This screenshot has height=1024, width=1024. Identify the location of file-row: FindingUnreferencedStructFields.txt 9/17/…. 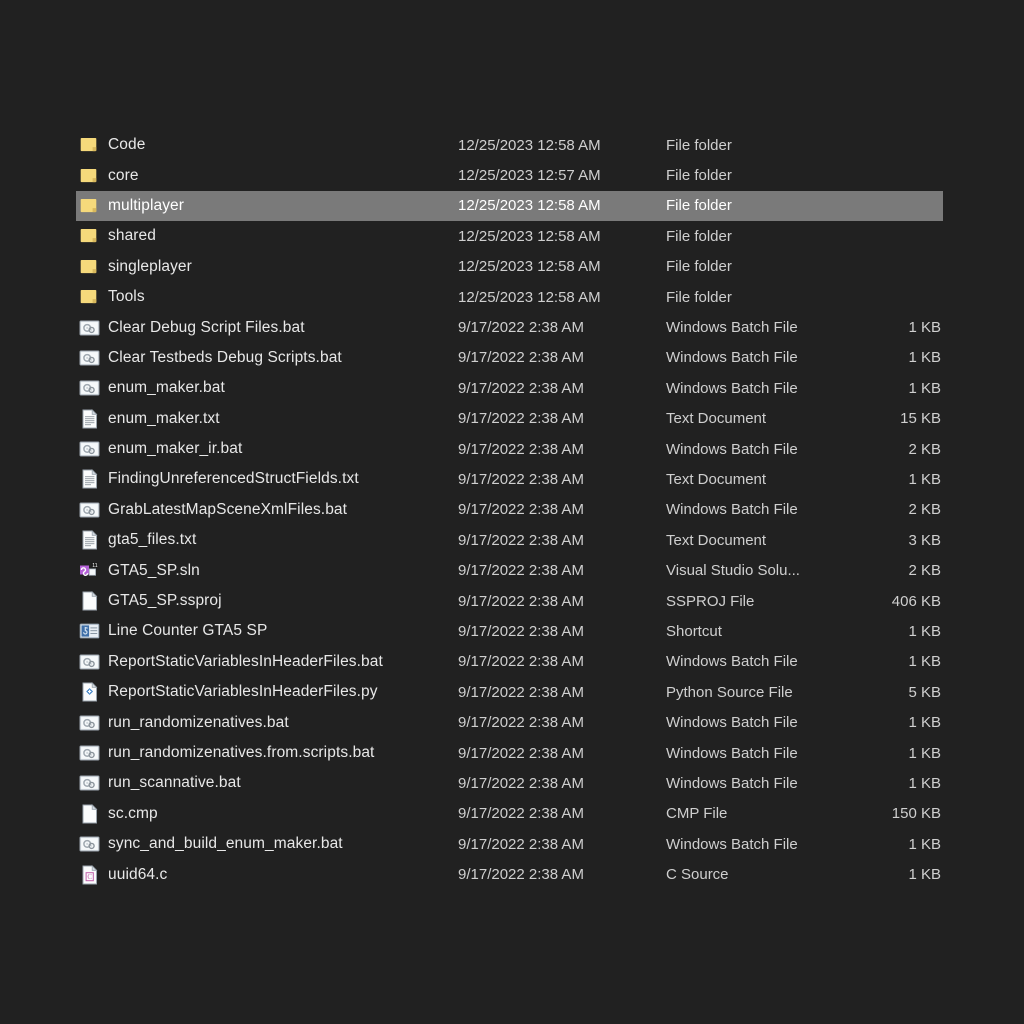
(509, 479).